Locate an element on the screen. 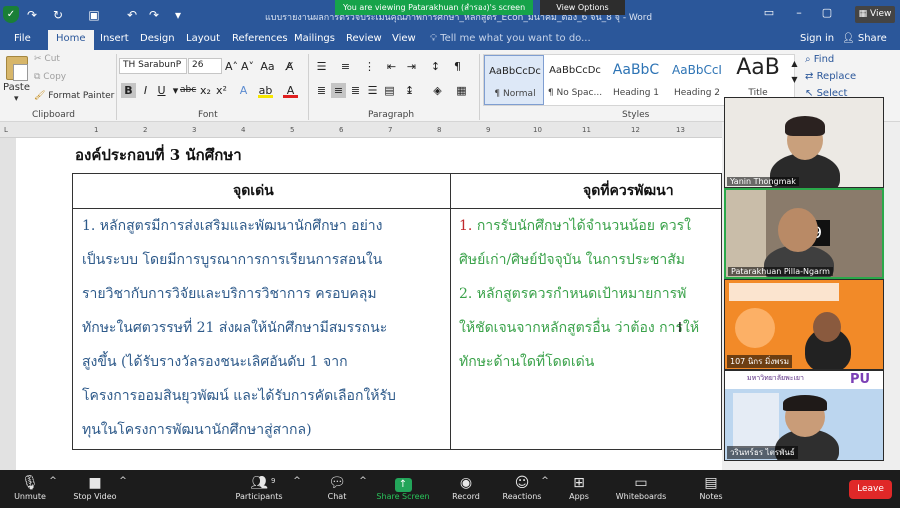 This screenshot has height=508, width=900. reactions-chevron-icon: ^ is located at coordinates (545, 492).